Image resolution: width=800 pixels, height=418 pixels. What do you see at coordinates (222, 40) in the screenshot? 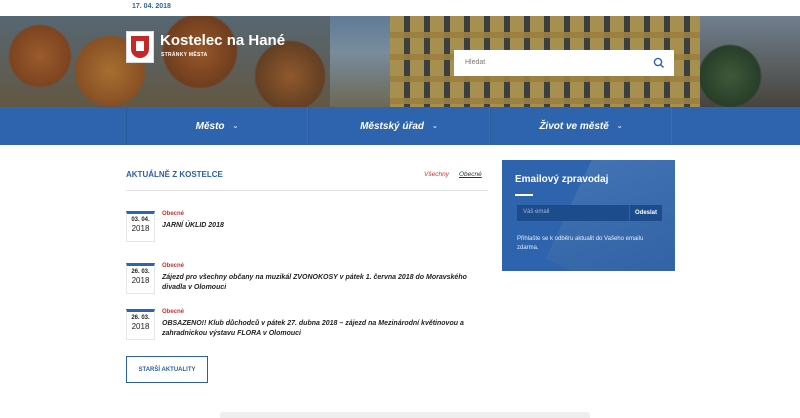
I see `site-title: Kostelec na Hané` at bounding box center [222, 40].